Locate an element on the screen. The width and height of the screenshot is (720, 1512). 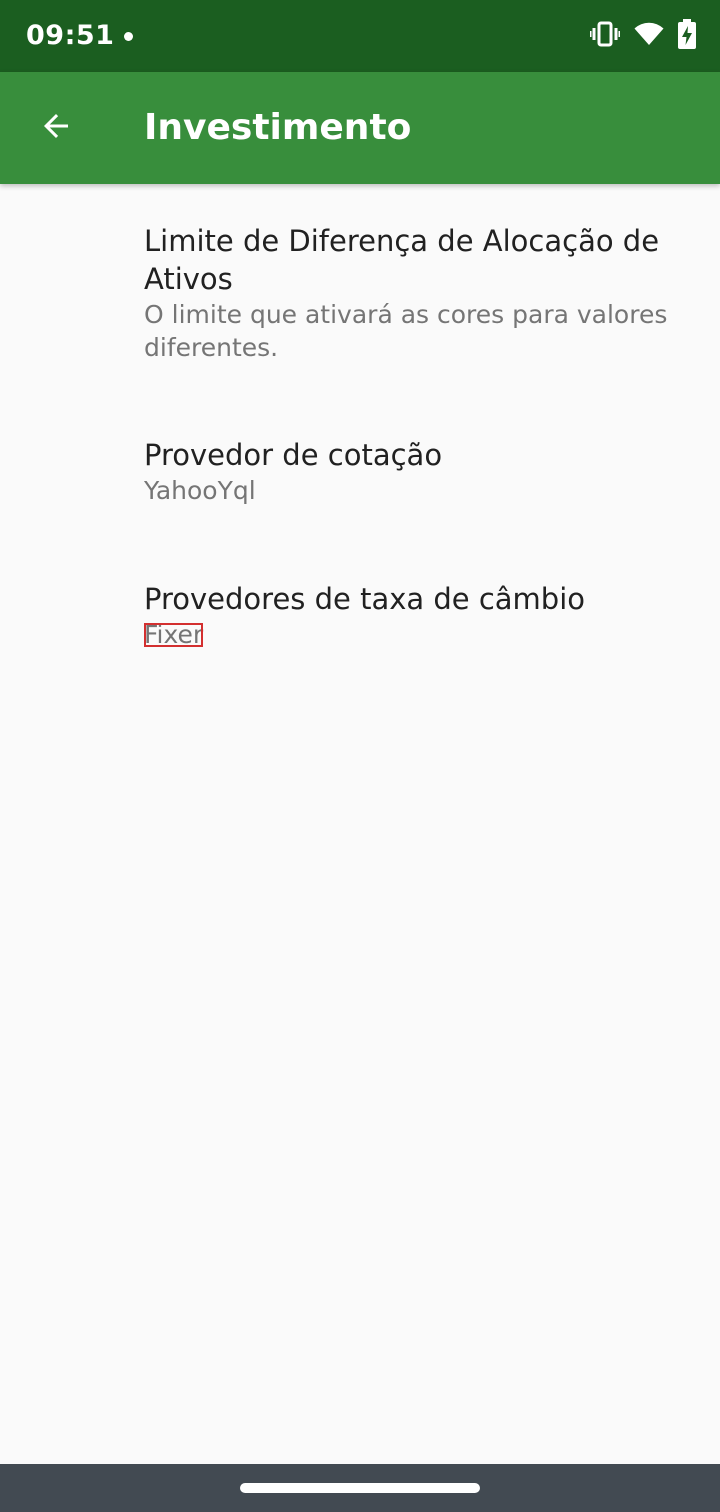
navigation-bar is located at coordinates (360, 1488).